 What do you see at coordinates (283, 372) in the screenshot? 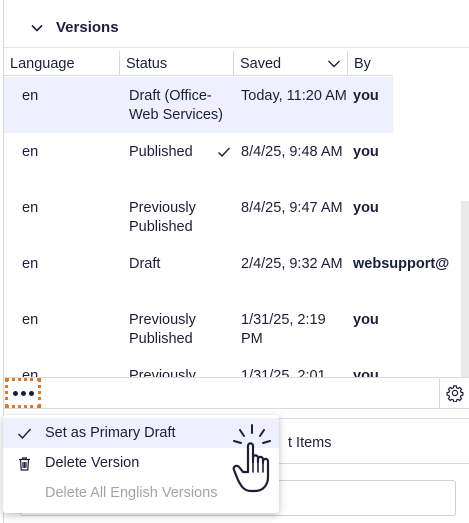
I see `row-saved: 1/31/25, 2:01` at bounding box center [283, 372].